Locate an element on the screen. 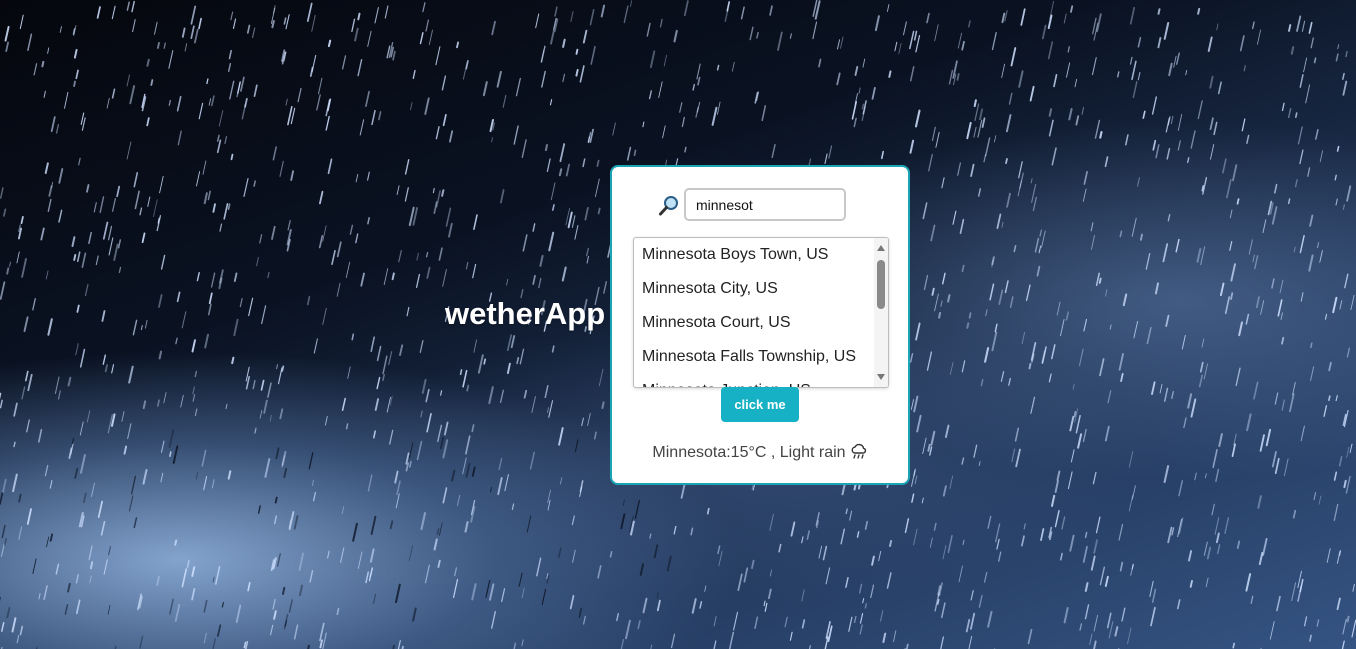 This screenshot has height=649, width=1356. magnifying-glass-icon is located at coordinates (669, 206).